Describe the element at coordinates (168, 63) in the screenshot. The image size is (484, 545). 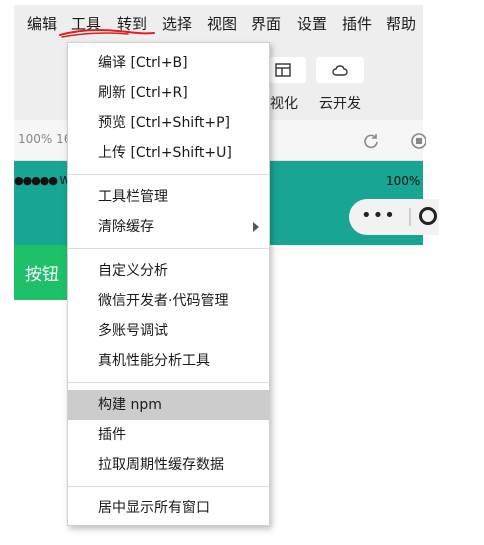
I see `menu-item-compile: 编译 [Ctrl+B]` at that location.